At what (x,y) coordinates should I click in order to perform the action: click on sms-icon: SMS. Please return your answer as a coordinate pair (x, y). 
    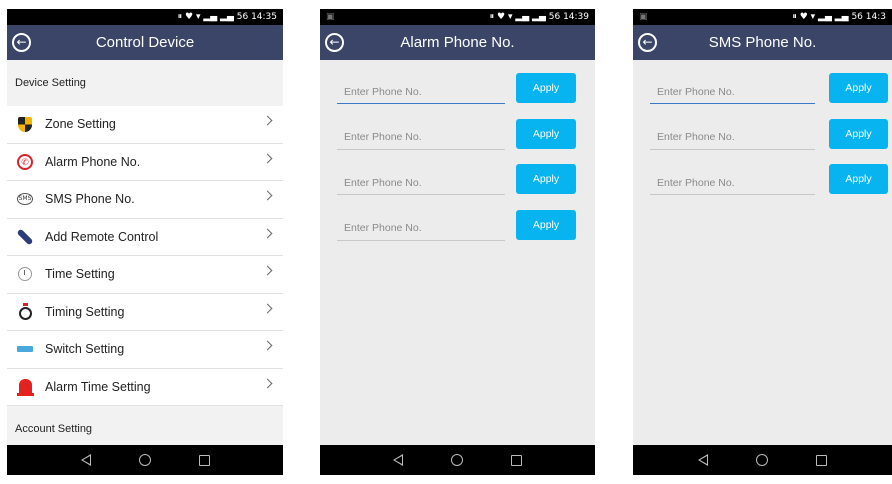
    Looking at the image, I should click on (25, 199).